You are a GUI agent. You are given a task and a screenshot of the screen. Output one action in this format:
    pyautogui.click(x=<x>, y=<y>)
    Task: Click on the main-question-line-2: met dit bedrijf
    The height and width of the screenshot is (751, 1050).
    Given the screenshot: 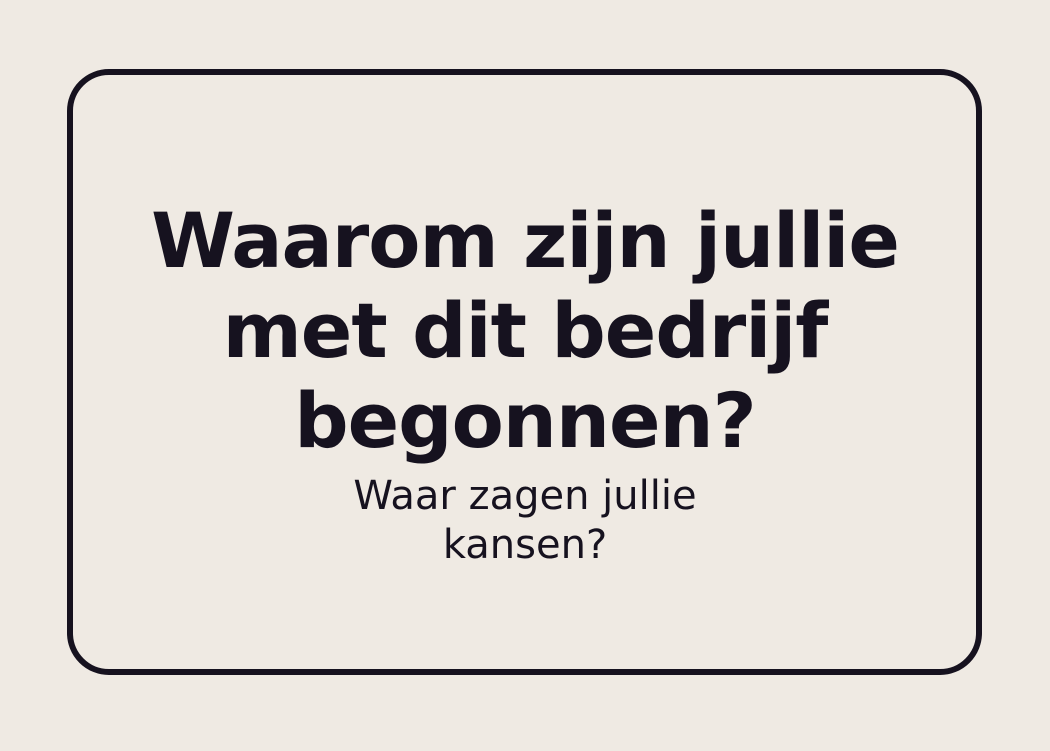 What is the action you would take?
    pyautogui.click(x=525, y=330)
    